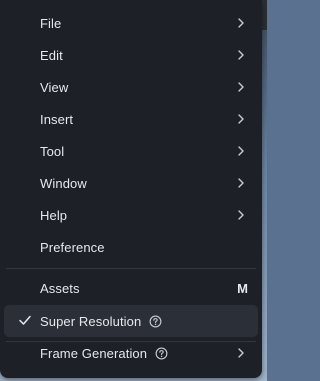 The height and width of the screenshot is (381, 320). What do you see at coordinates (52, 151) in the screenshot?
I see `menu-item-label: Tool` at bounding box center [52, 151].